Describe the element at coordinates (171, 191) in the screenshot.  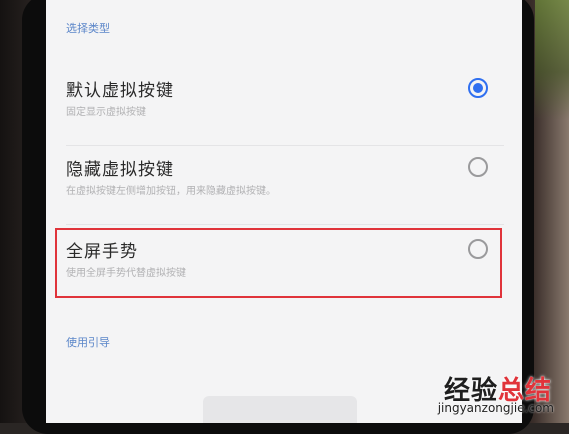
I see `option-description: 在虚拟按键左侧增加按钮，用来隐藏虚拟按键。` at that location.